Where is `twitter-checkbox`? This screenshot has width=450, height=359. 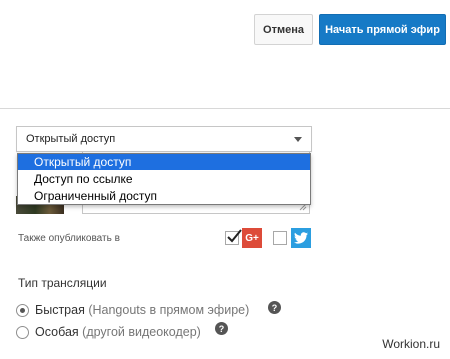 twitter-checkbox is located at coordinates (280, 238).